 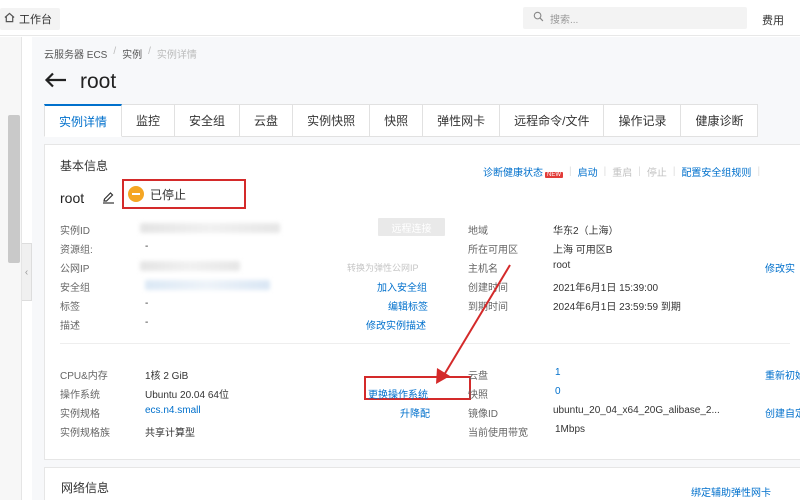 I want to click on search-icon, so click(x=538, y=18).